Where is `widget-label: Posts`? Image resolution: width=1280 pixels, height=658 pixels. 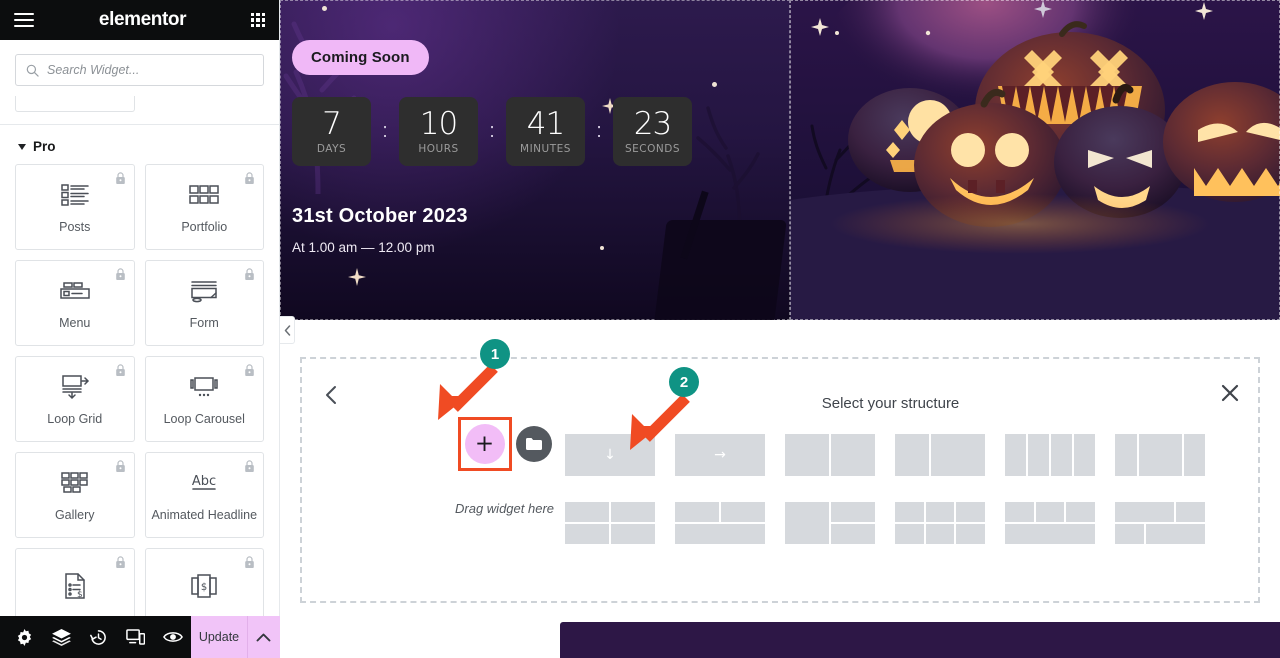 widget-label: Posts is located at coordinates (75, 227).